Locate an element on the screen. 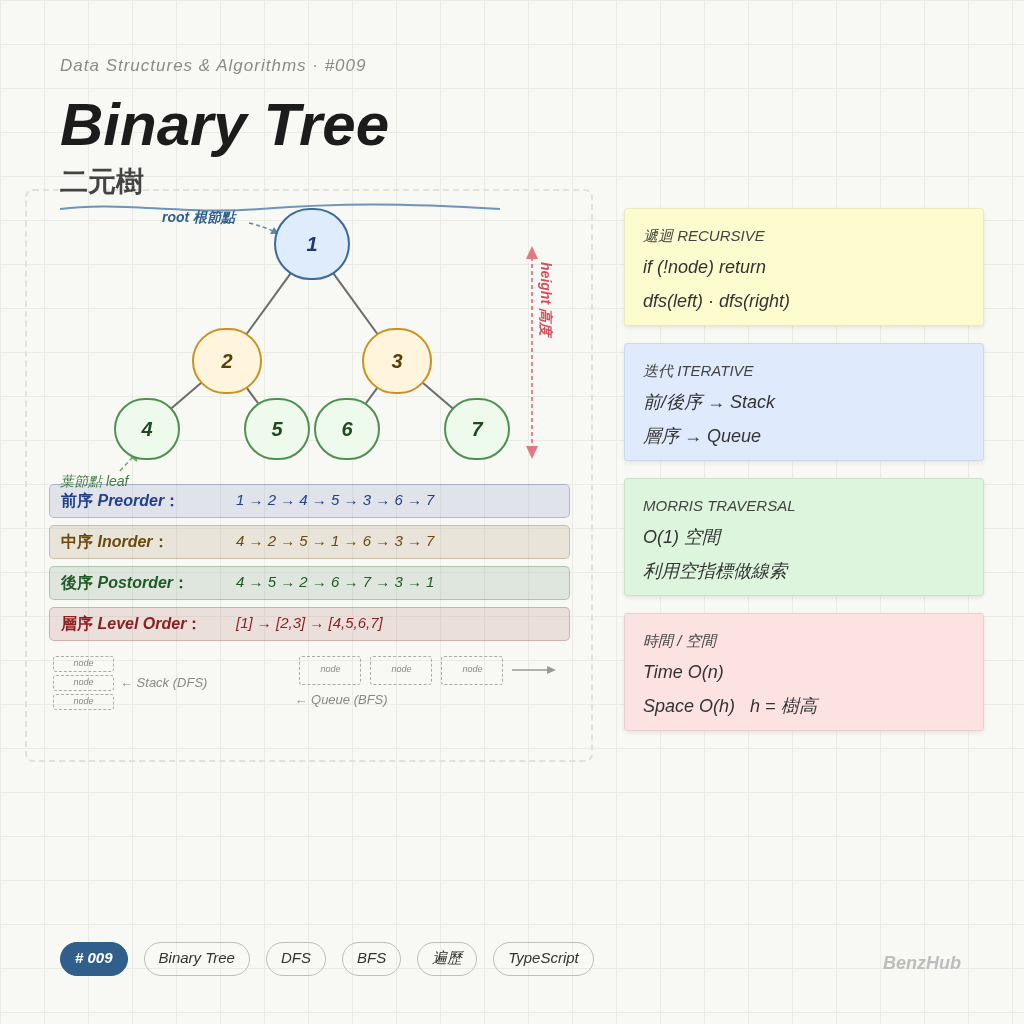 The height and width of the screenshot is (1024, 1024). page-title: Binary Tree is located at coordinates (225, 124).